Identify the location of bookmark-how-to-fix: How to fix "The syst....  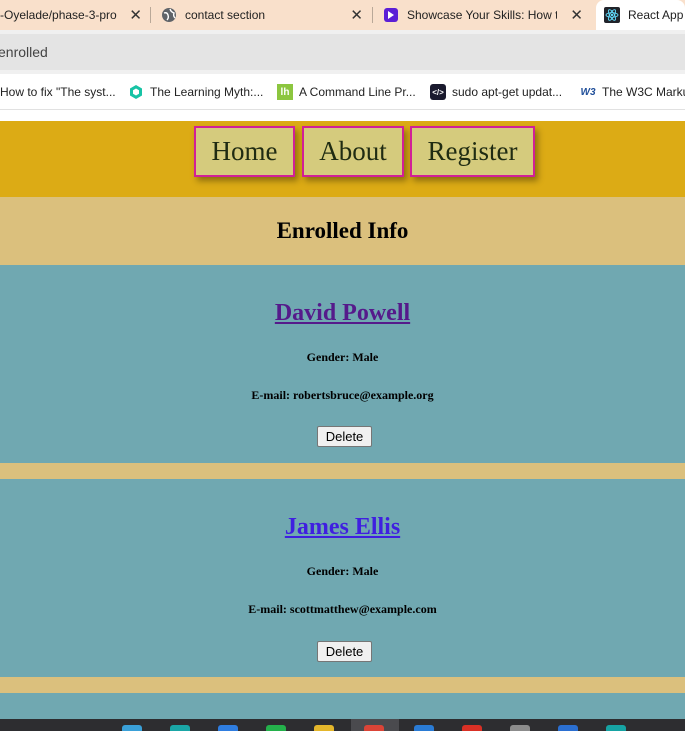
(58, 92).